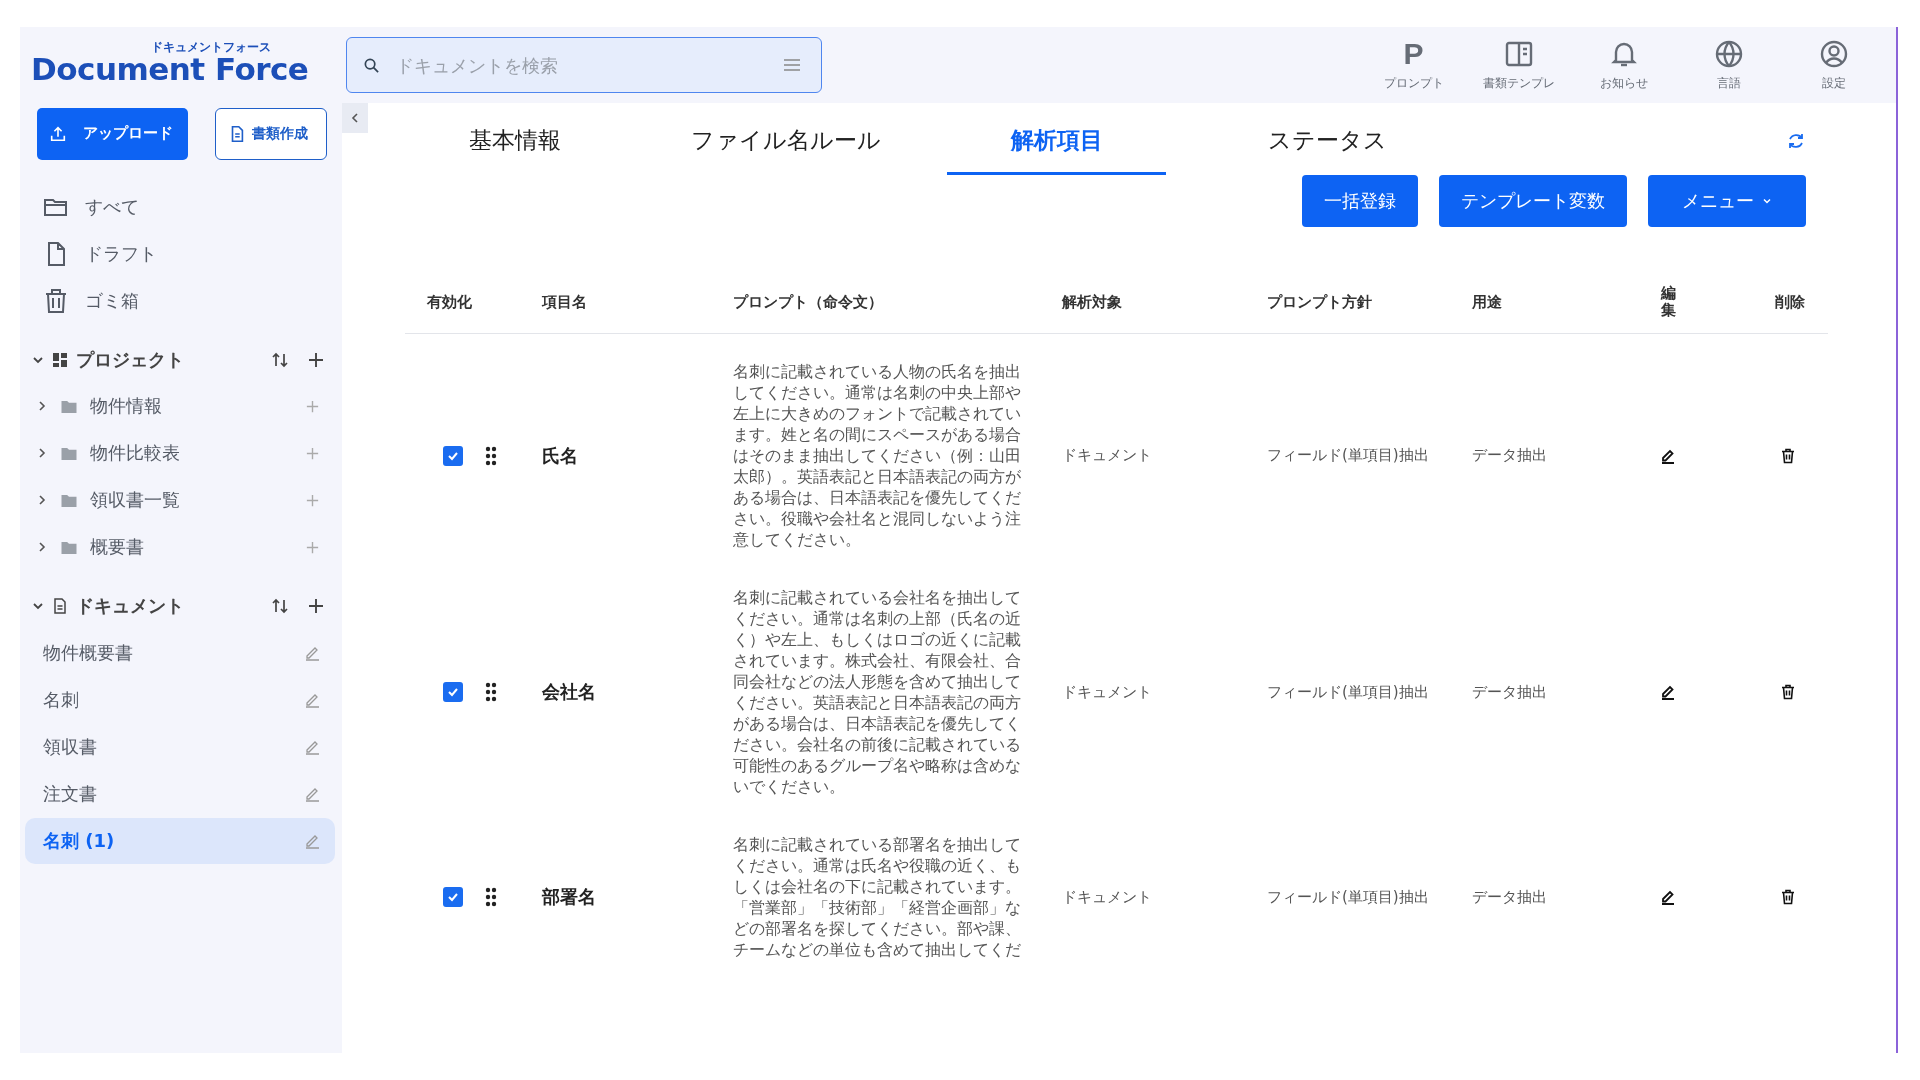 The height and width of the screenshot is (1080, 1920). I want to click on trash-icon, so click(56, 301).